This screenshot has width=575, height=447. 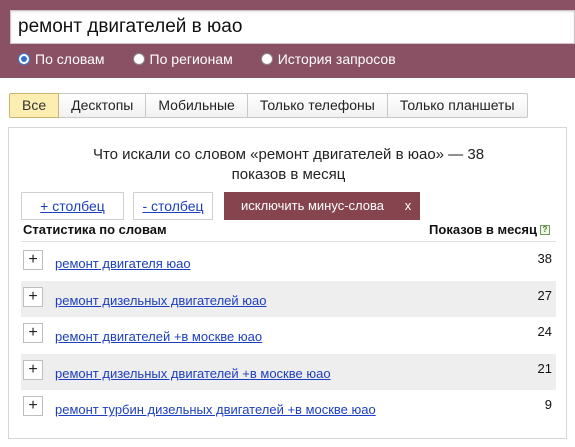 I want to click on impressions-count: 21, so click(x=544, y=368).